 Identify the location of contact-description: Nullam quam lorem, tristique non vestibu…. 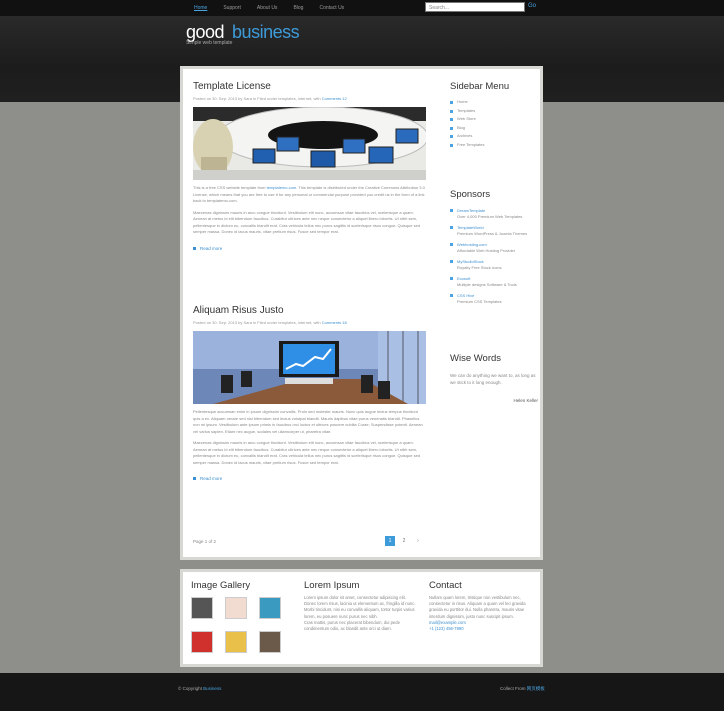
(477, 607).